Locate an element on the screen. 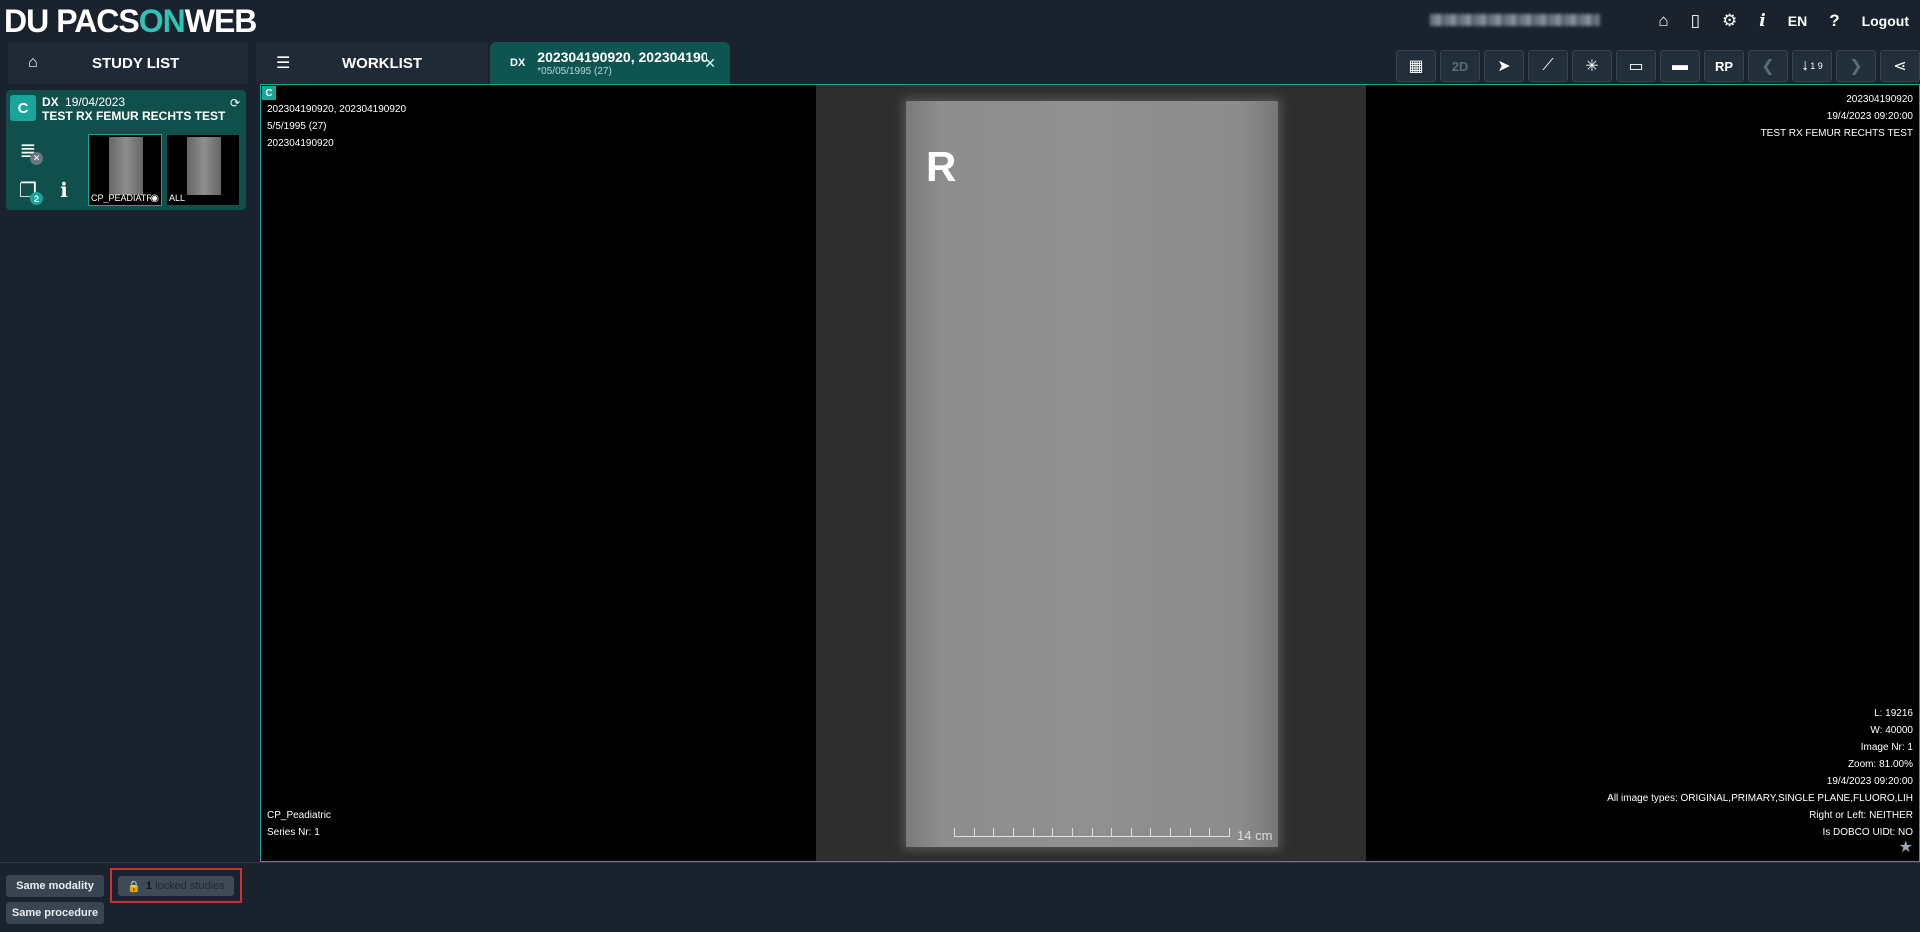  laterality-marker: R is located at coordinates (941, 166).